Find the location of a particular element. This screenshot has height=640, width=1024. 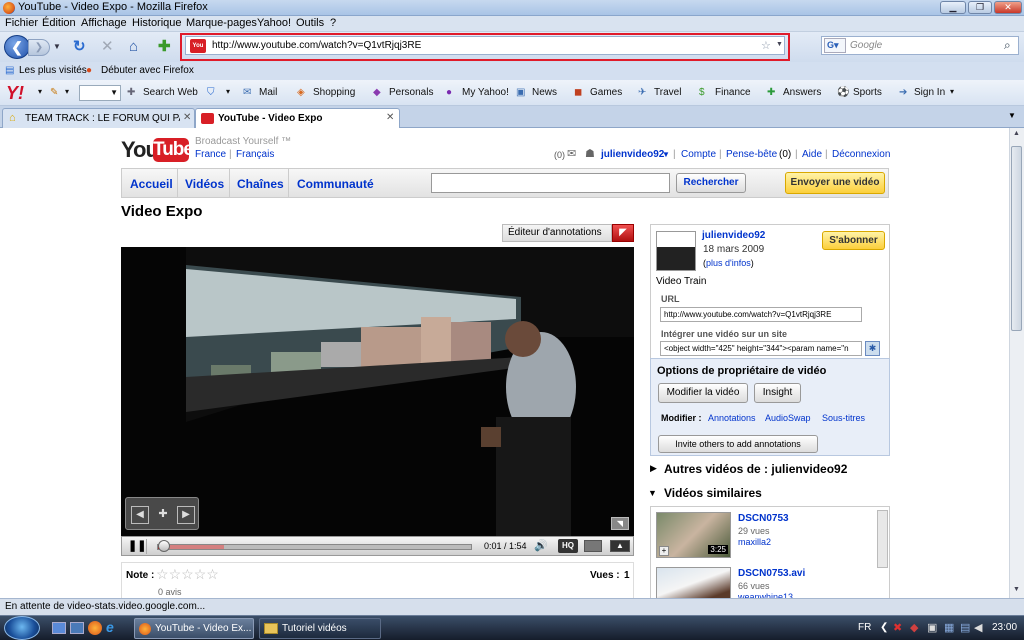

yt-search-button: Rechercher is located at coordinates (711, 183).